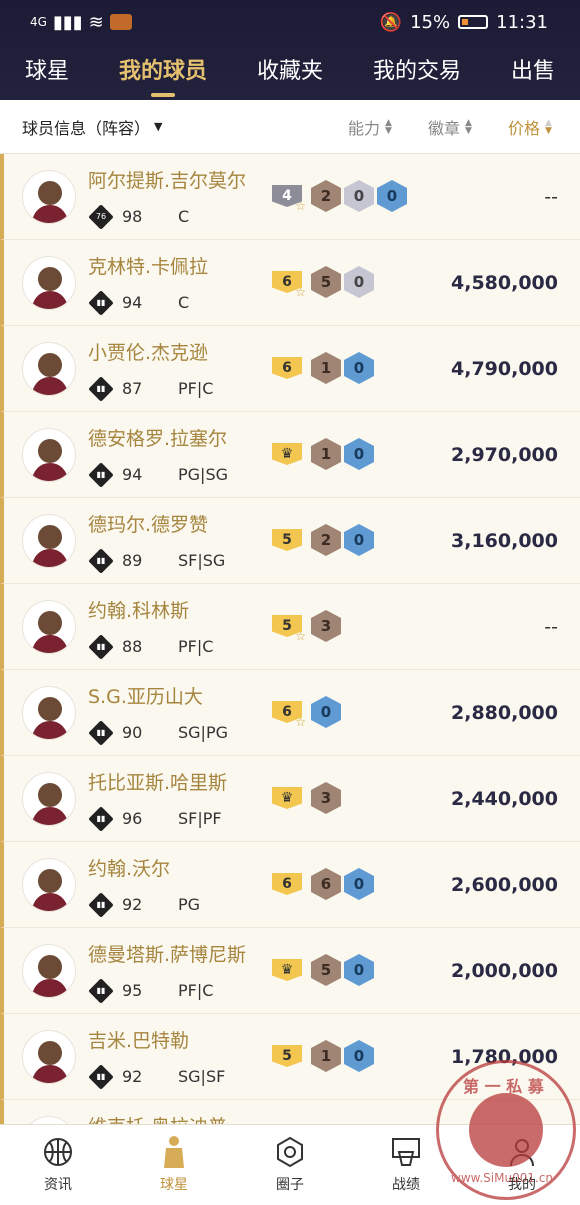  What do you see at coordinates (290, 1152) in the screenshot?
I see `circle-icon` at bounding box center [290, 1152].